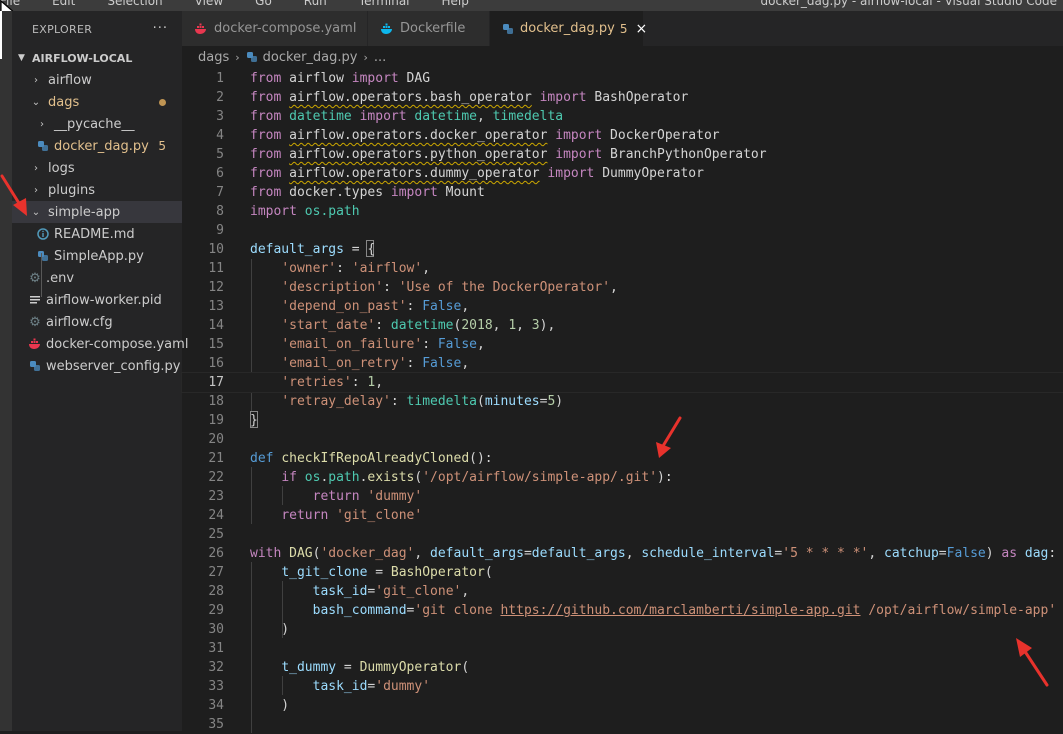 The height and width of the screenshot is (734, 1063). Describe the element at coordinates (97, 256) in the screenshot. I see `tree-file-simpleapp: SimpleApp.py` at that location.